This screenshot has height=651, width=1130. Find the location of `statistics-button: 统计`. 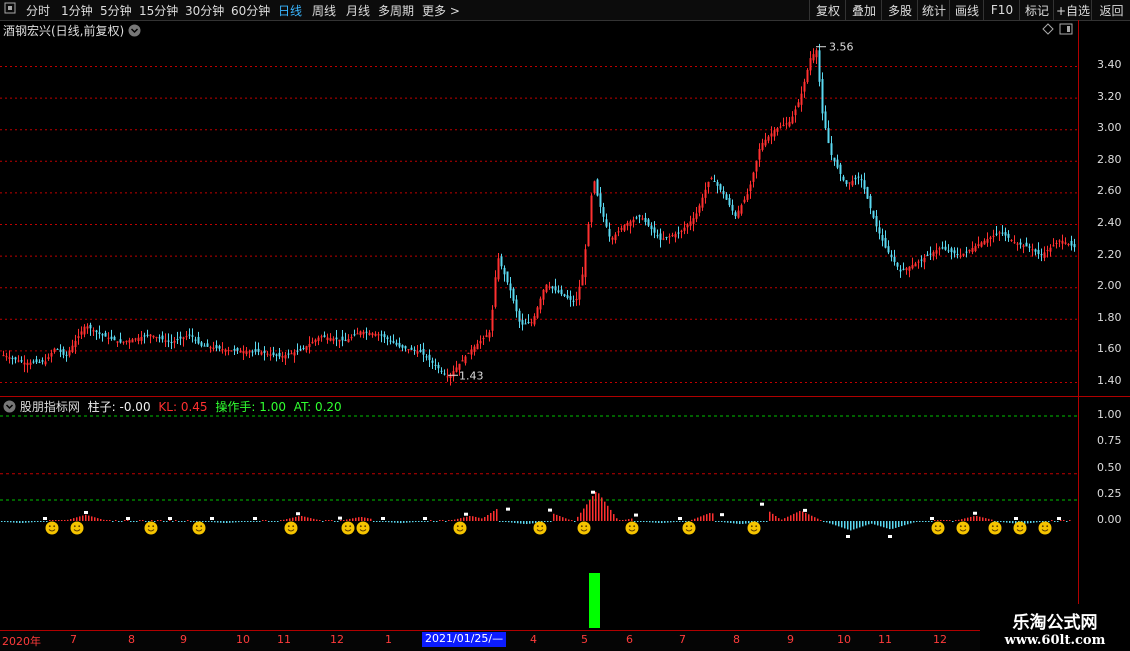

statistics-button: 统计 is located at coordinates (933, 10).